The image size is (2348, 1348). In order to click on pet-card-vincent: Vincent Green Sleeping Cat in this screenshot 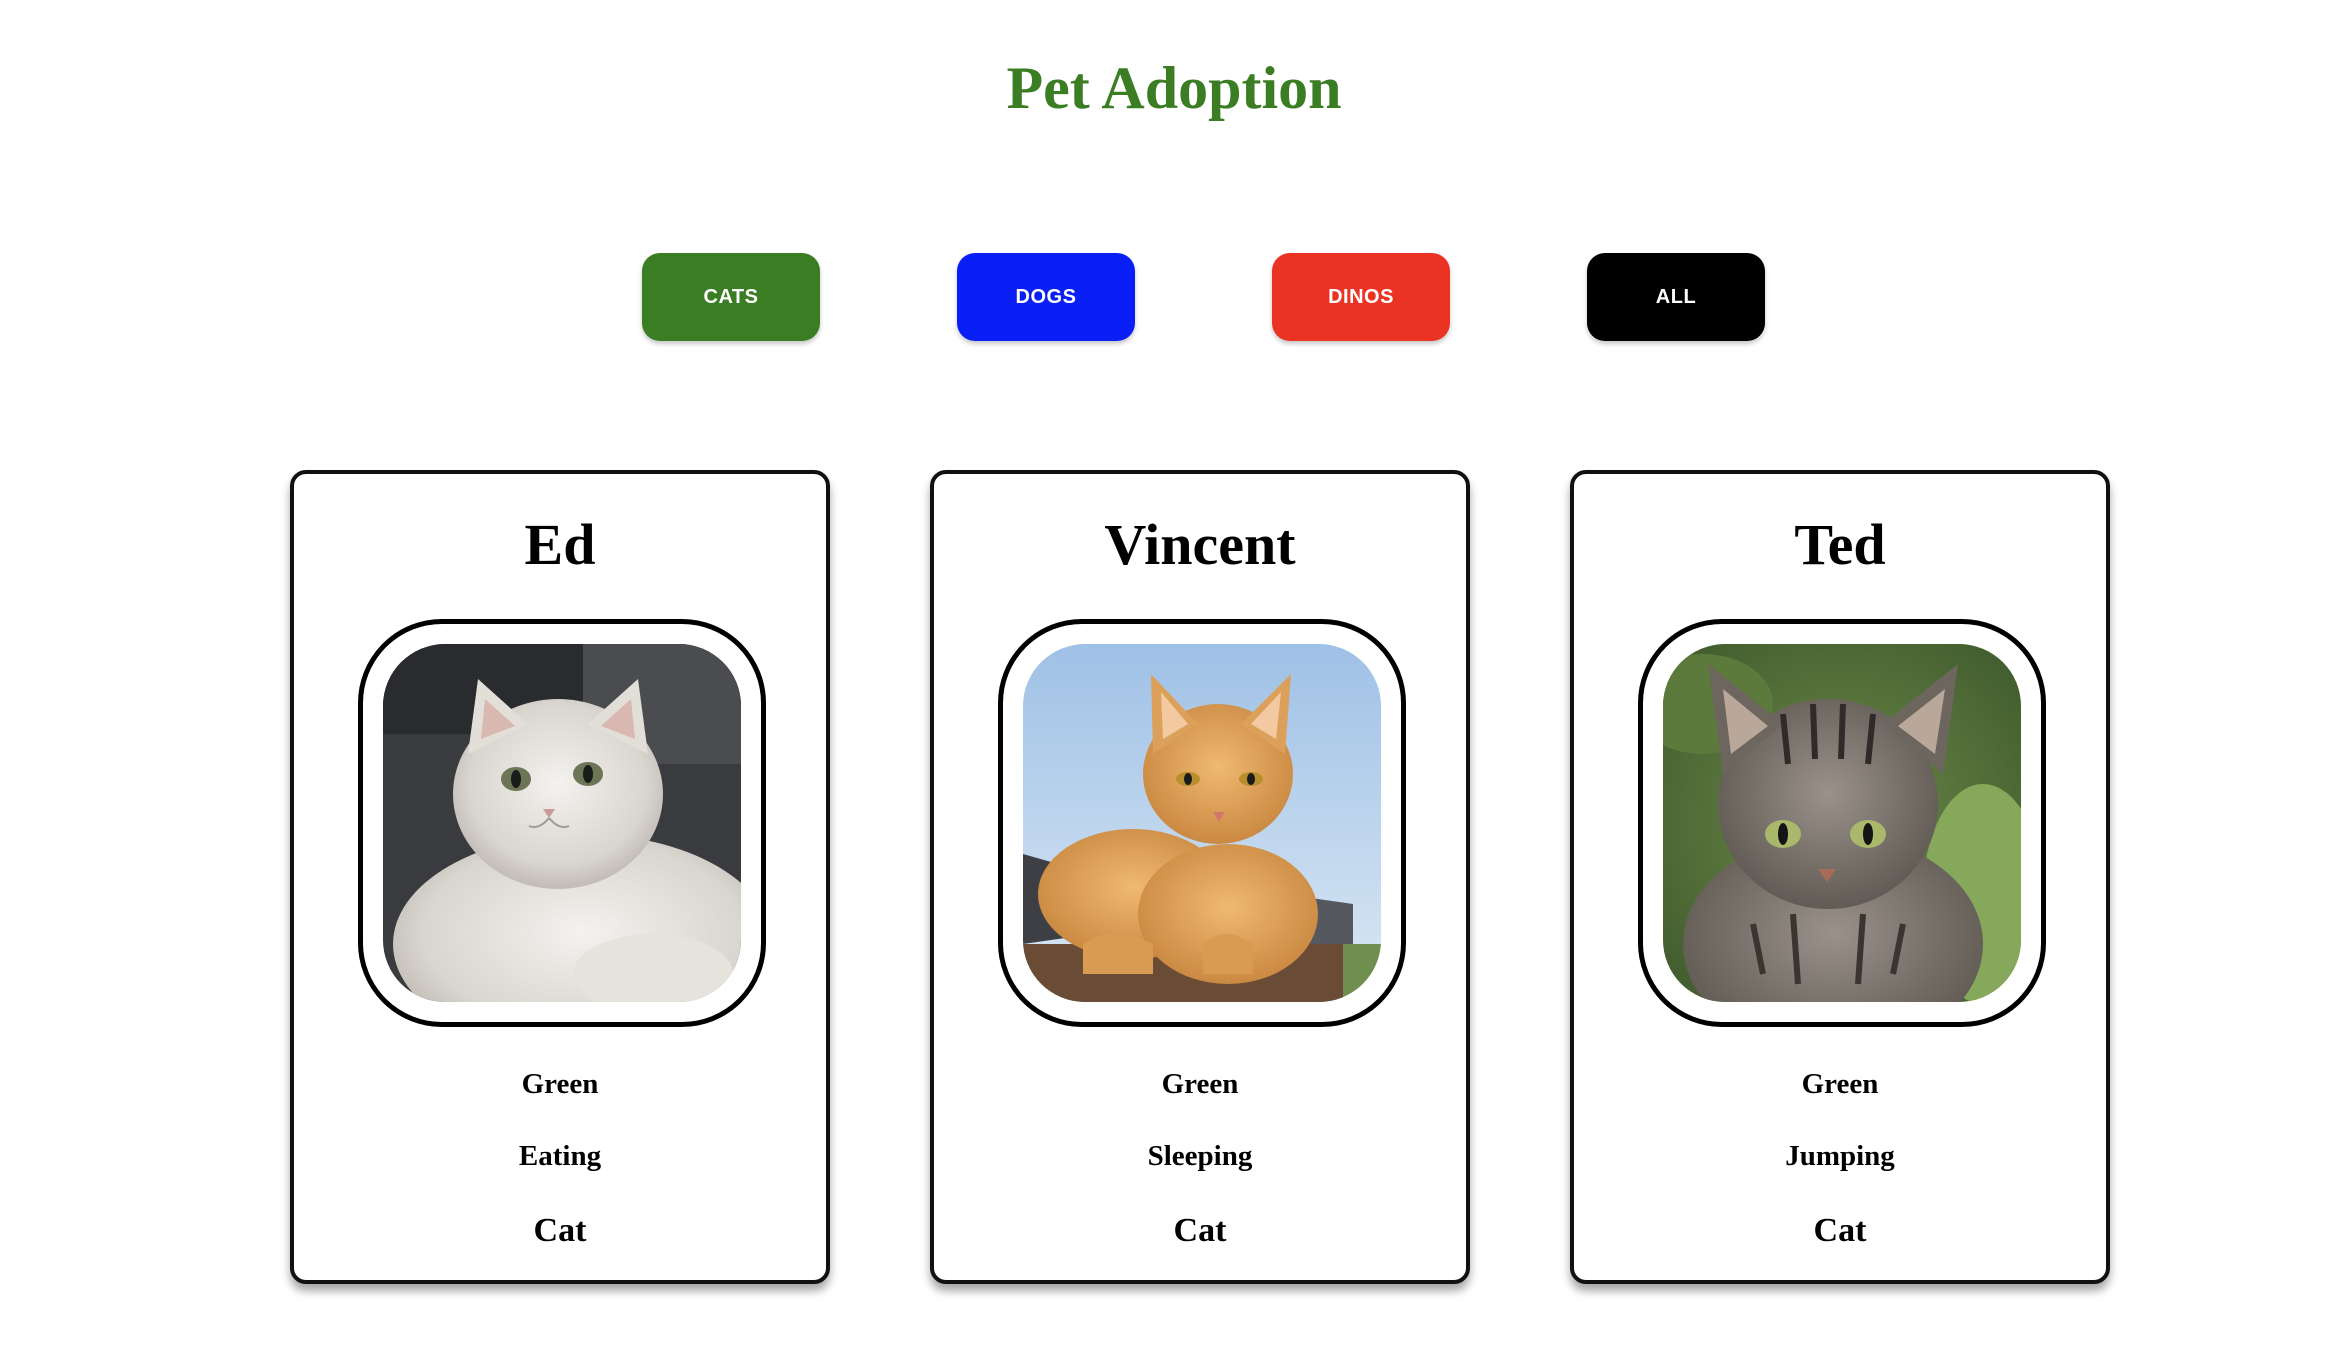, I will do `click(1200, 877)`.